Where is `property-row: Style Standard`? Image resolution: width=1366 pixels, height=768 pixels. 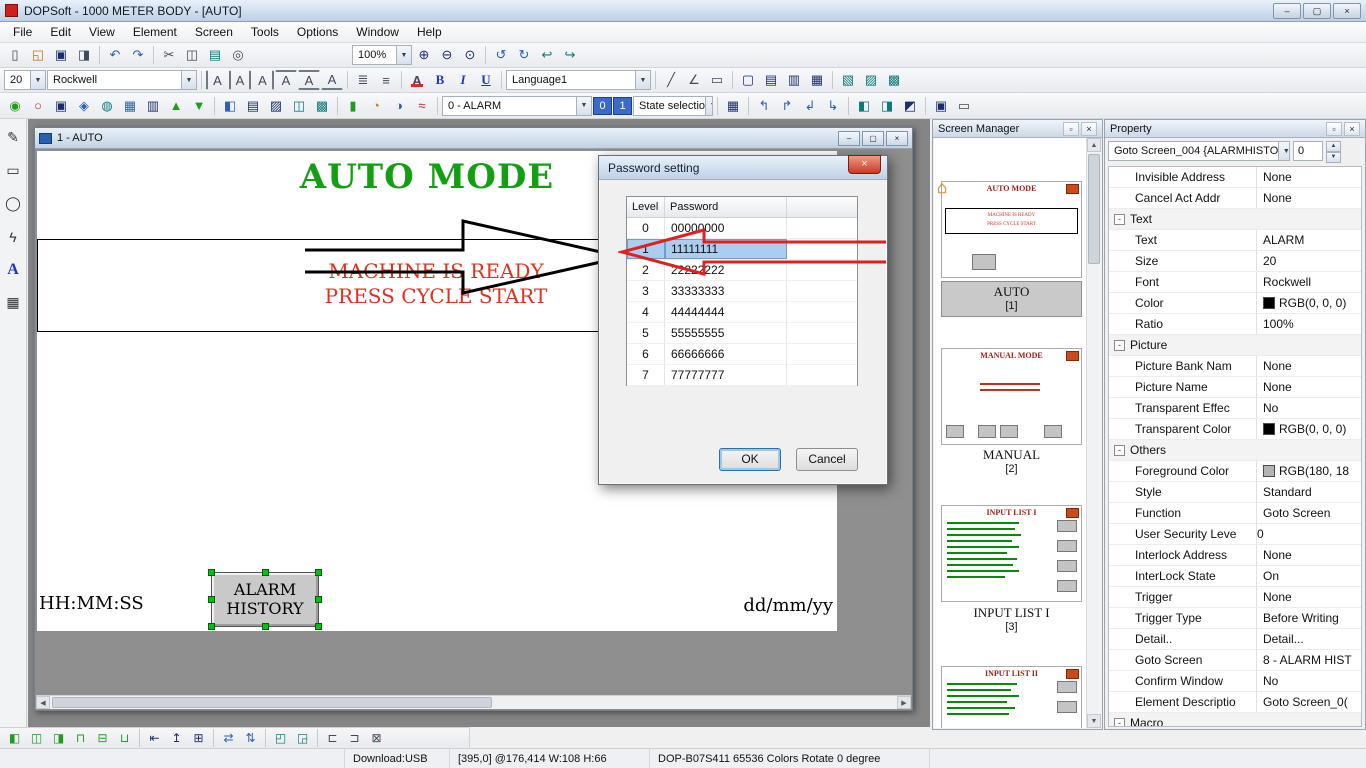
property-row: Style Standard is located at coordinates (1235, 492).